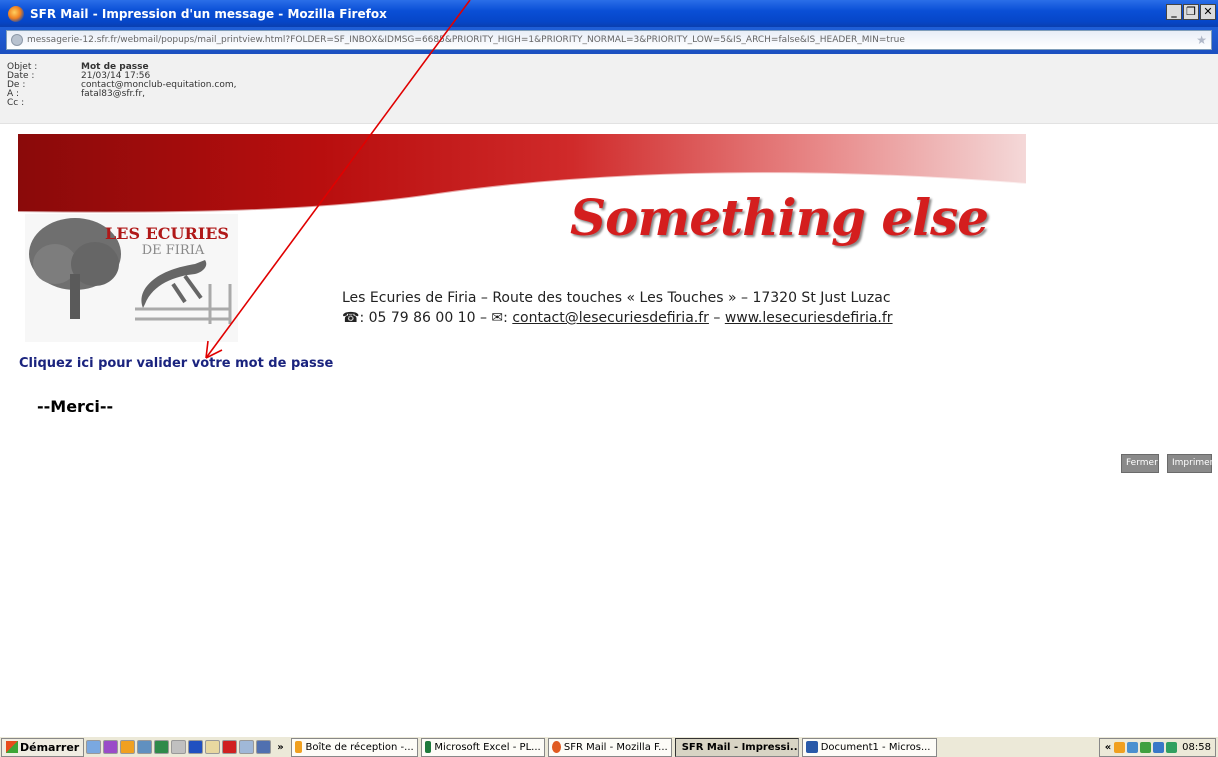 The height and width of the screenshot is (757, 1218). I want to click on quicklaunch-outlook-icon, so click(128, 747).